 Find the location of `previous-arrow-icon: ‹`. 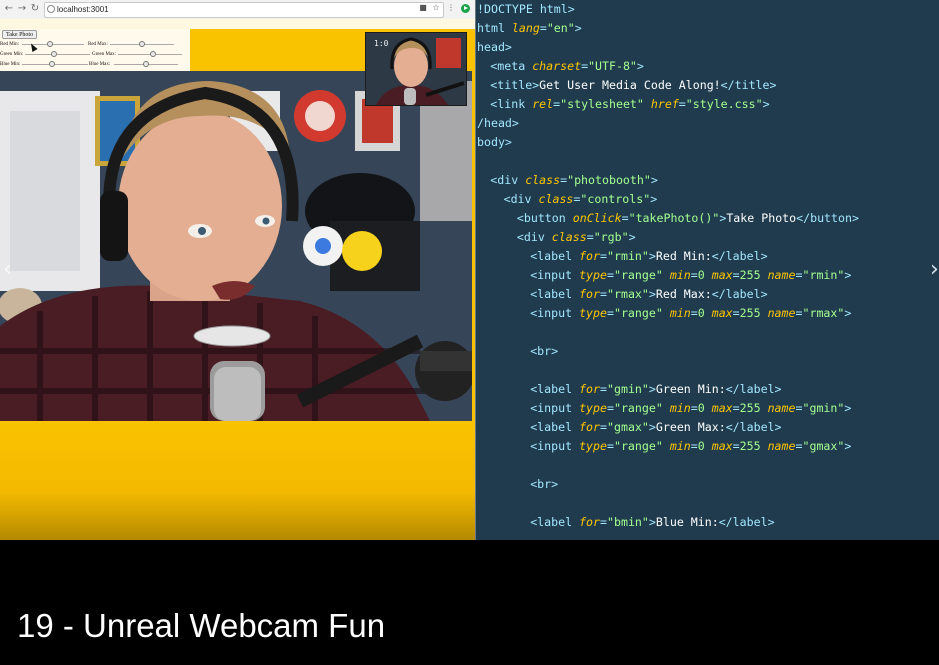

previous-arrow-icon: ‹ is located at coordinates (8, 270).